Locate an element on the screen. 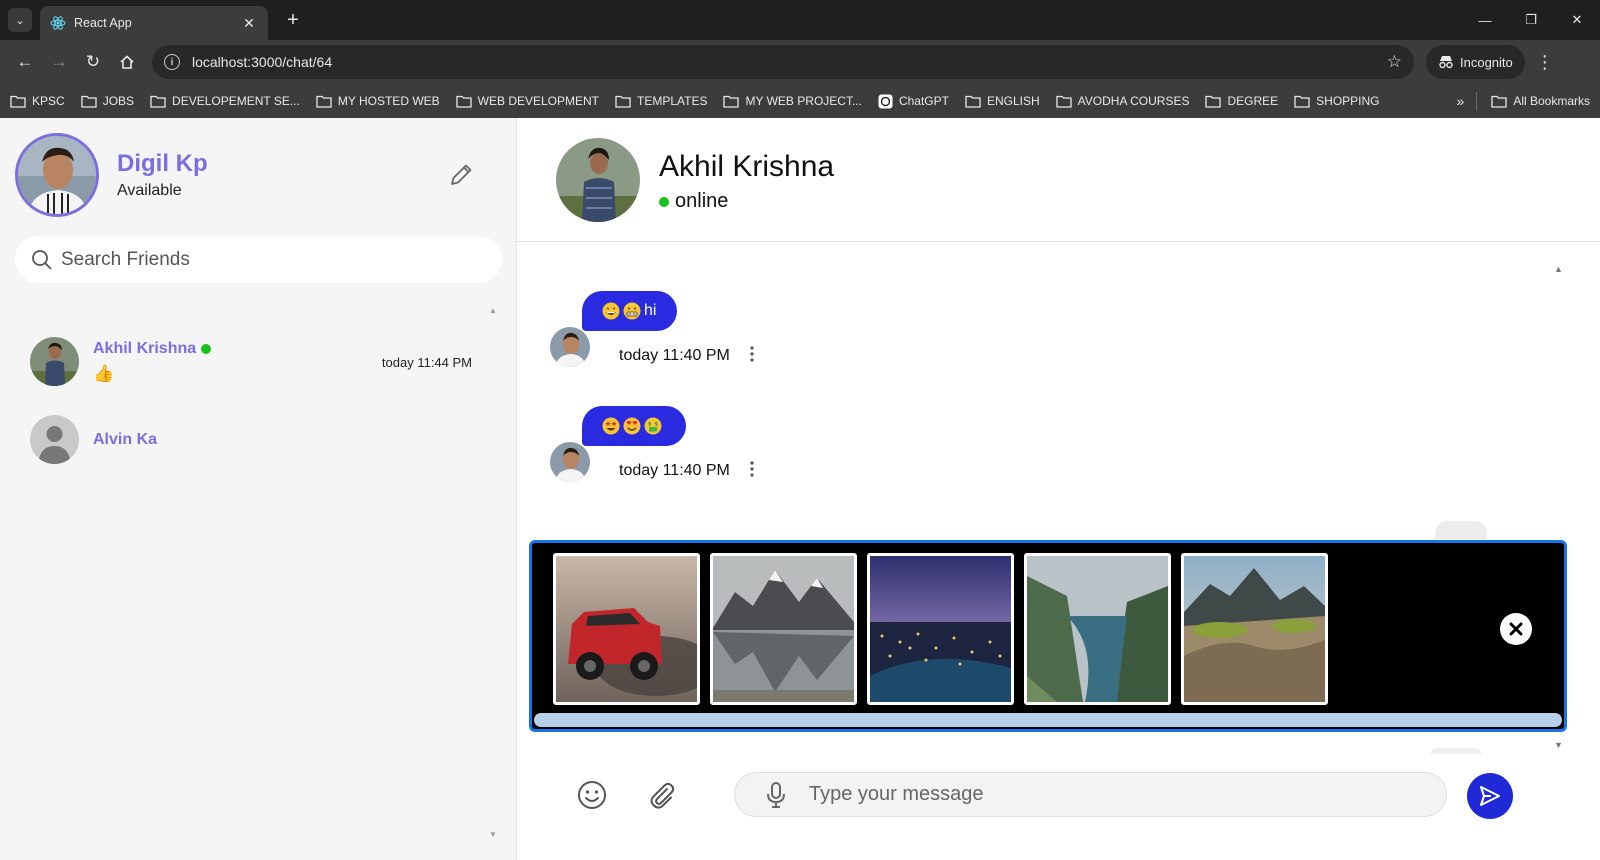 The height and width of the screenshot is (860, 1600). star-eyes-emoji-icon is located at coordinates (611, 426).